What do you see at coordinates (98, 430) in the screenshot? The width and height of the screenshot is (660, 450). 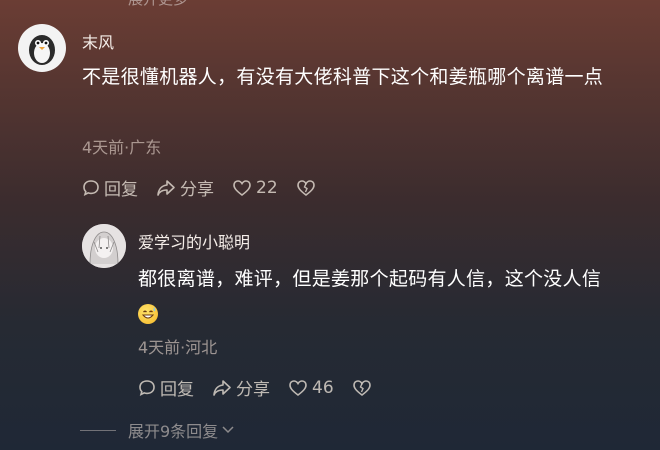 I see `divider-line` at bounding box center [98, 430].